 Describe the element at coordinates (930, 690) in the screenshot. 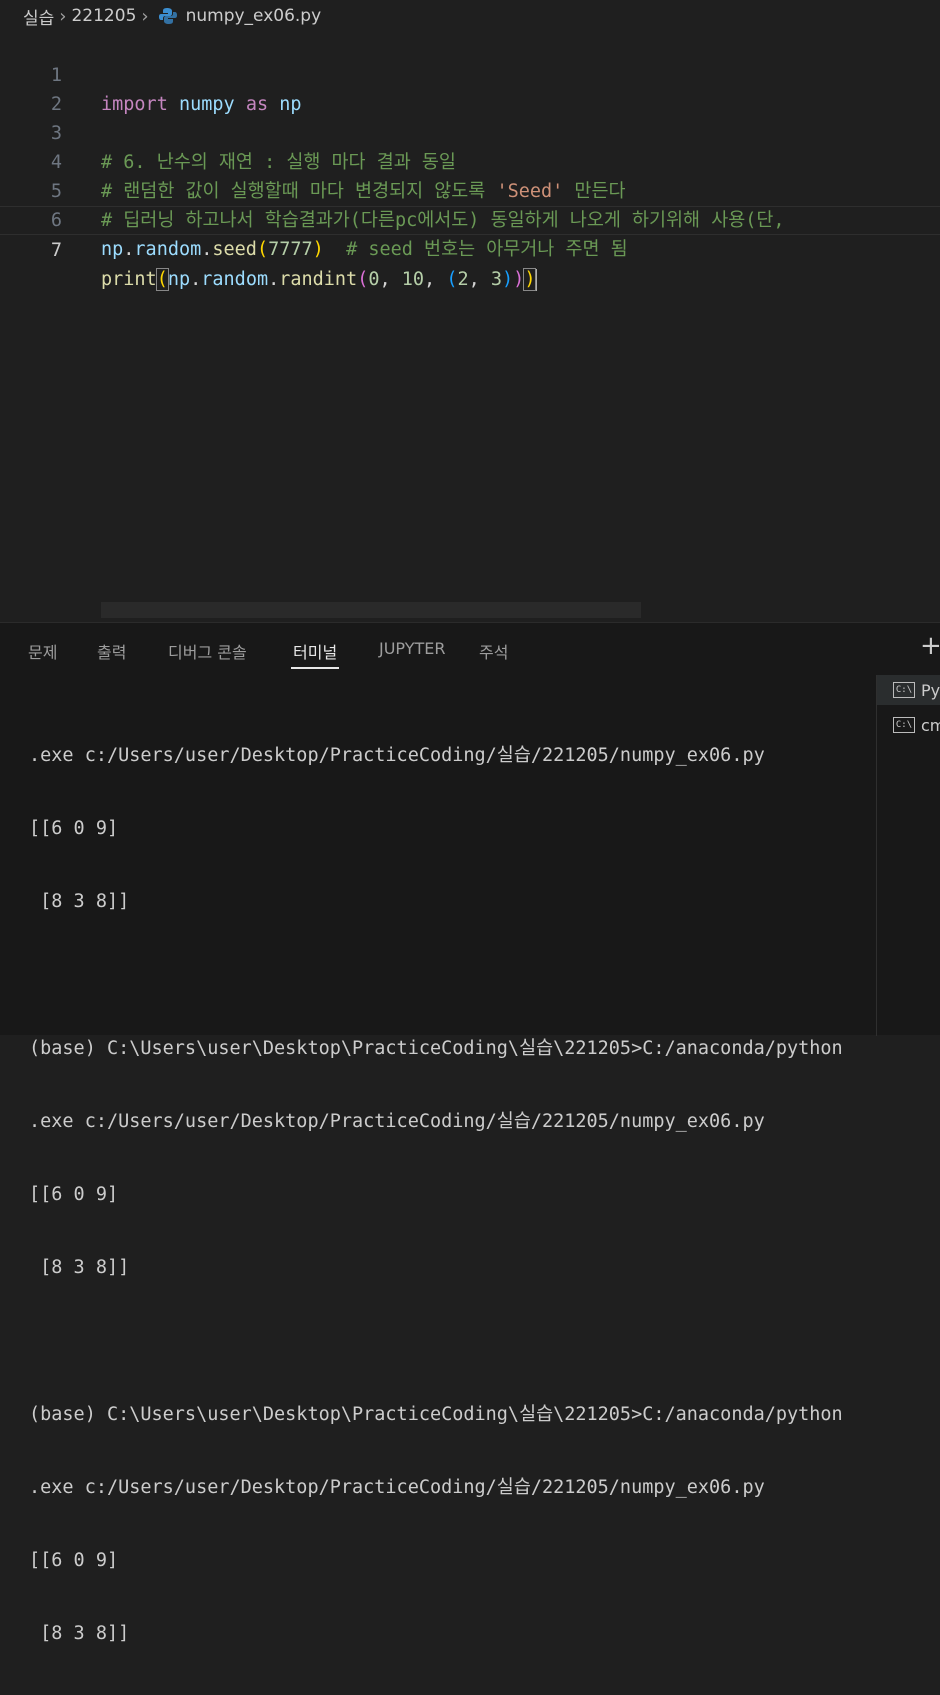

I see `terminal-list-label: Py` at that location.